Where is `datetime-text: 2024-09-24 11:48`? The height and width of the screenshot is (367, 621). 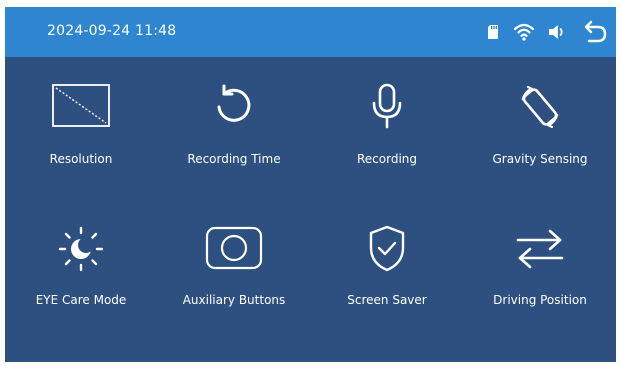
datetime-text: 2024-09-24 11:48 is located at coordinates (112, 31).